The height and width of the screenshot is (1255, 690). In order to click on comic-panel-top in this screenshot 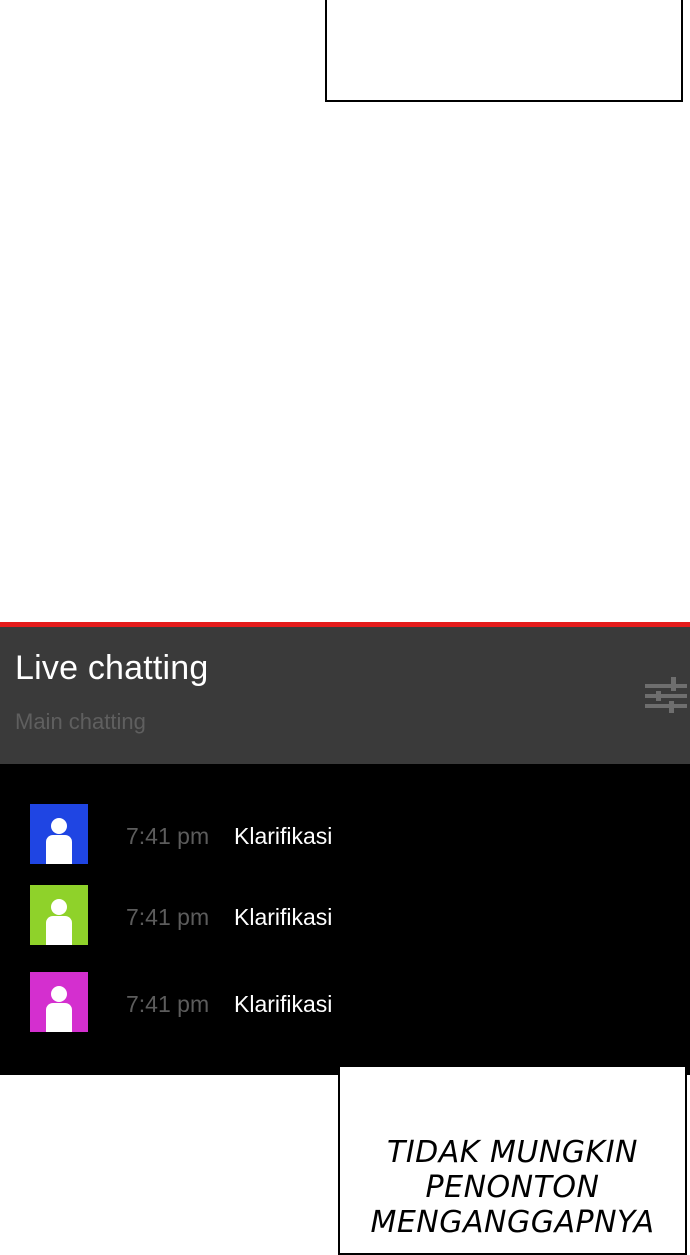, I will do `click(504, 51)`.